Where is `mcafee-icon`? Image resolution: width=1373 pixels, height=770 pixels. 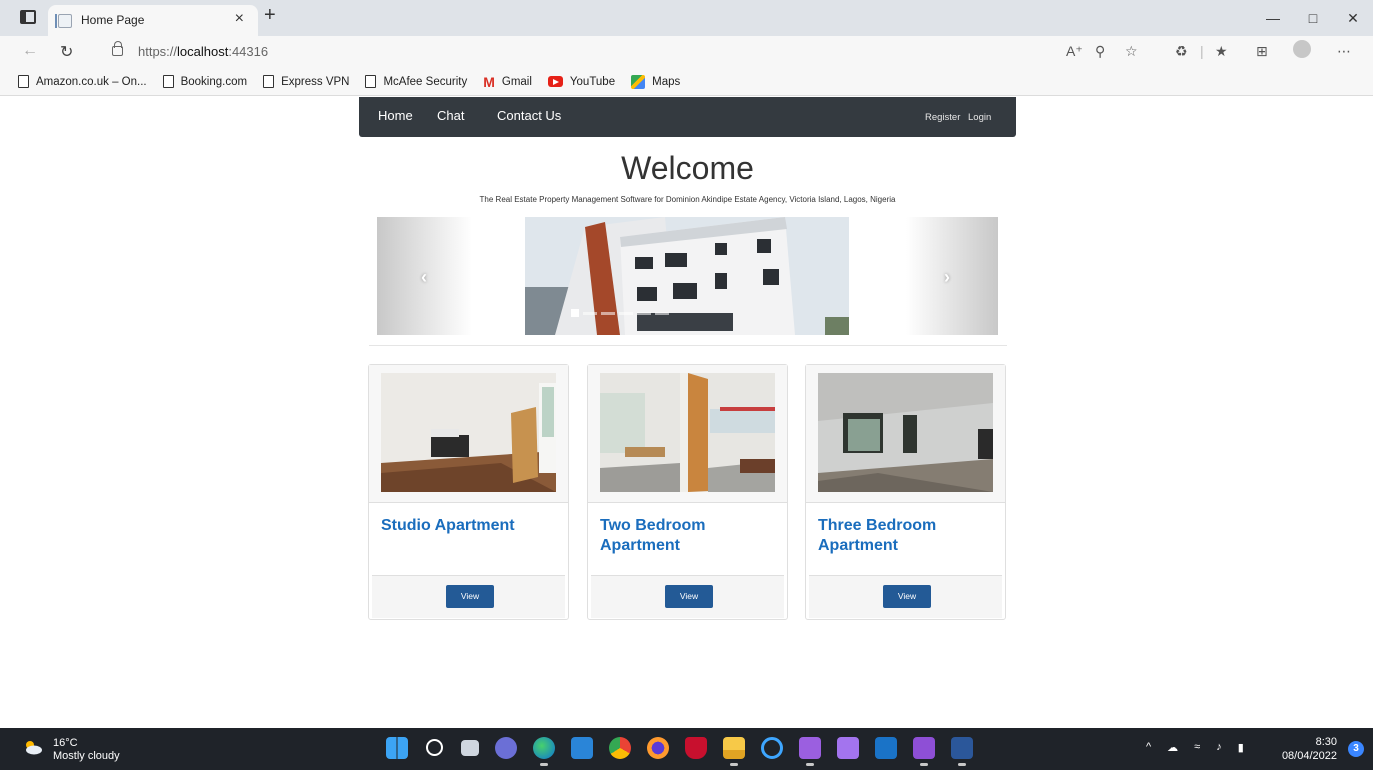
mcafee-icon is located at coordinates (696, 748).